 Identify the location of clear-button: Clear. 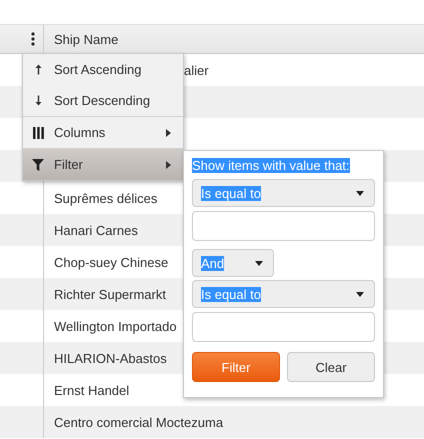
(331, 367).